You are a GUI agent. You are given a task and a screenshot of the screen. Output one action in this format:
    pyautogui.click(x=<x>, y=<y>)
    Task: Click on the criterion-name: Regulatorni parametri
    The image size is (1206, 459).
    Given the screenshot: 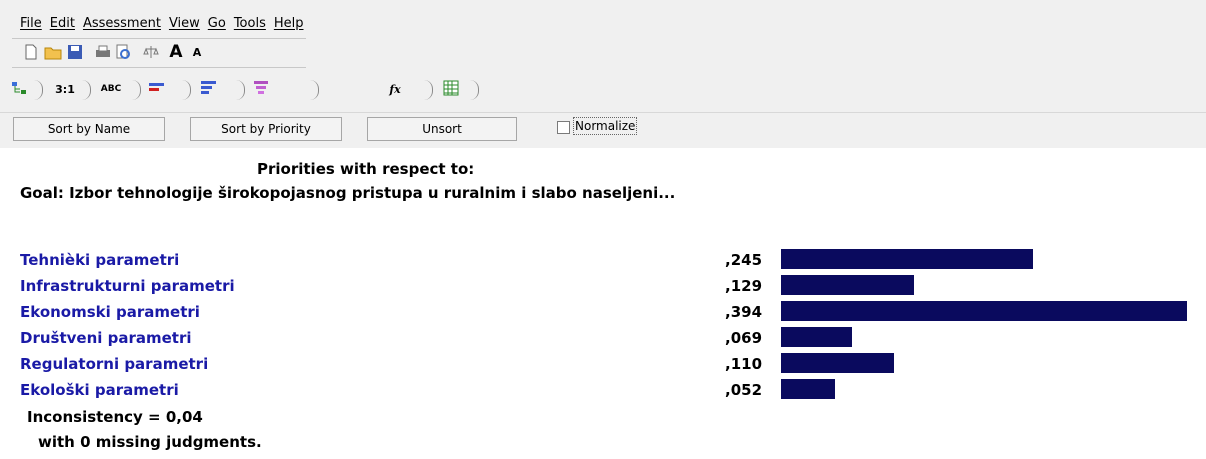 What is the action you would take?
    pyautogui.click(x=114, y=364)
    